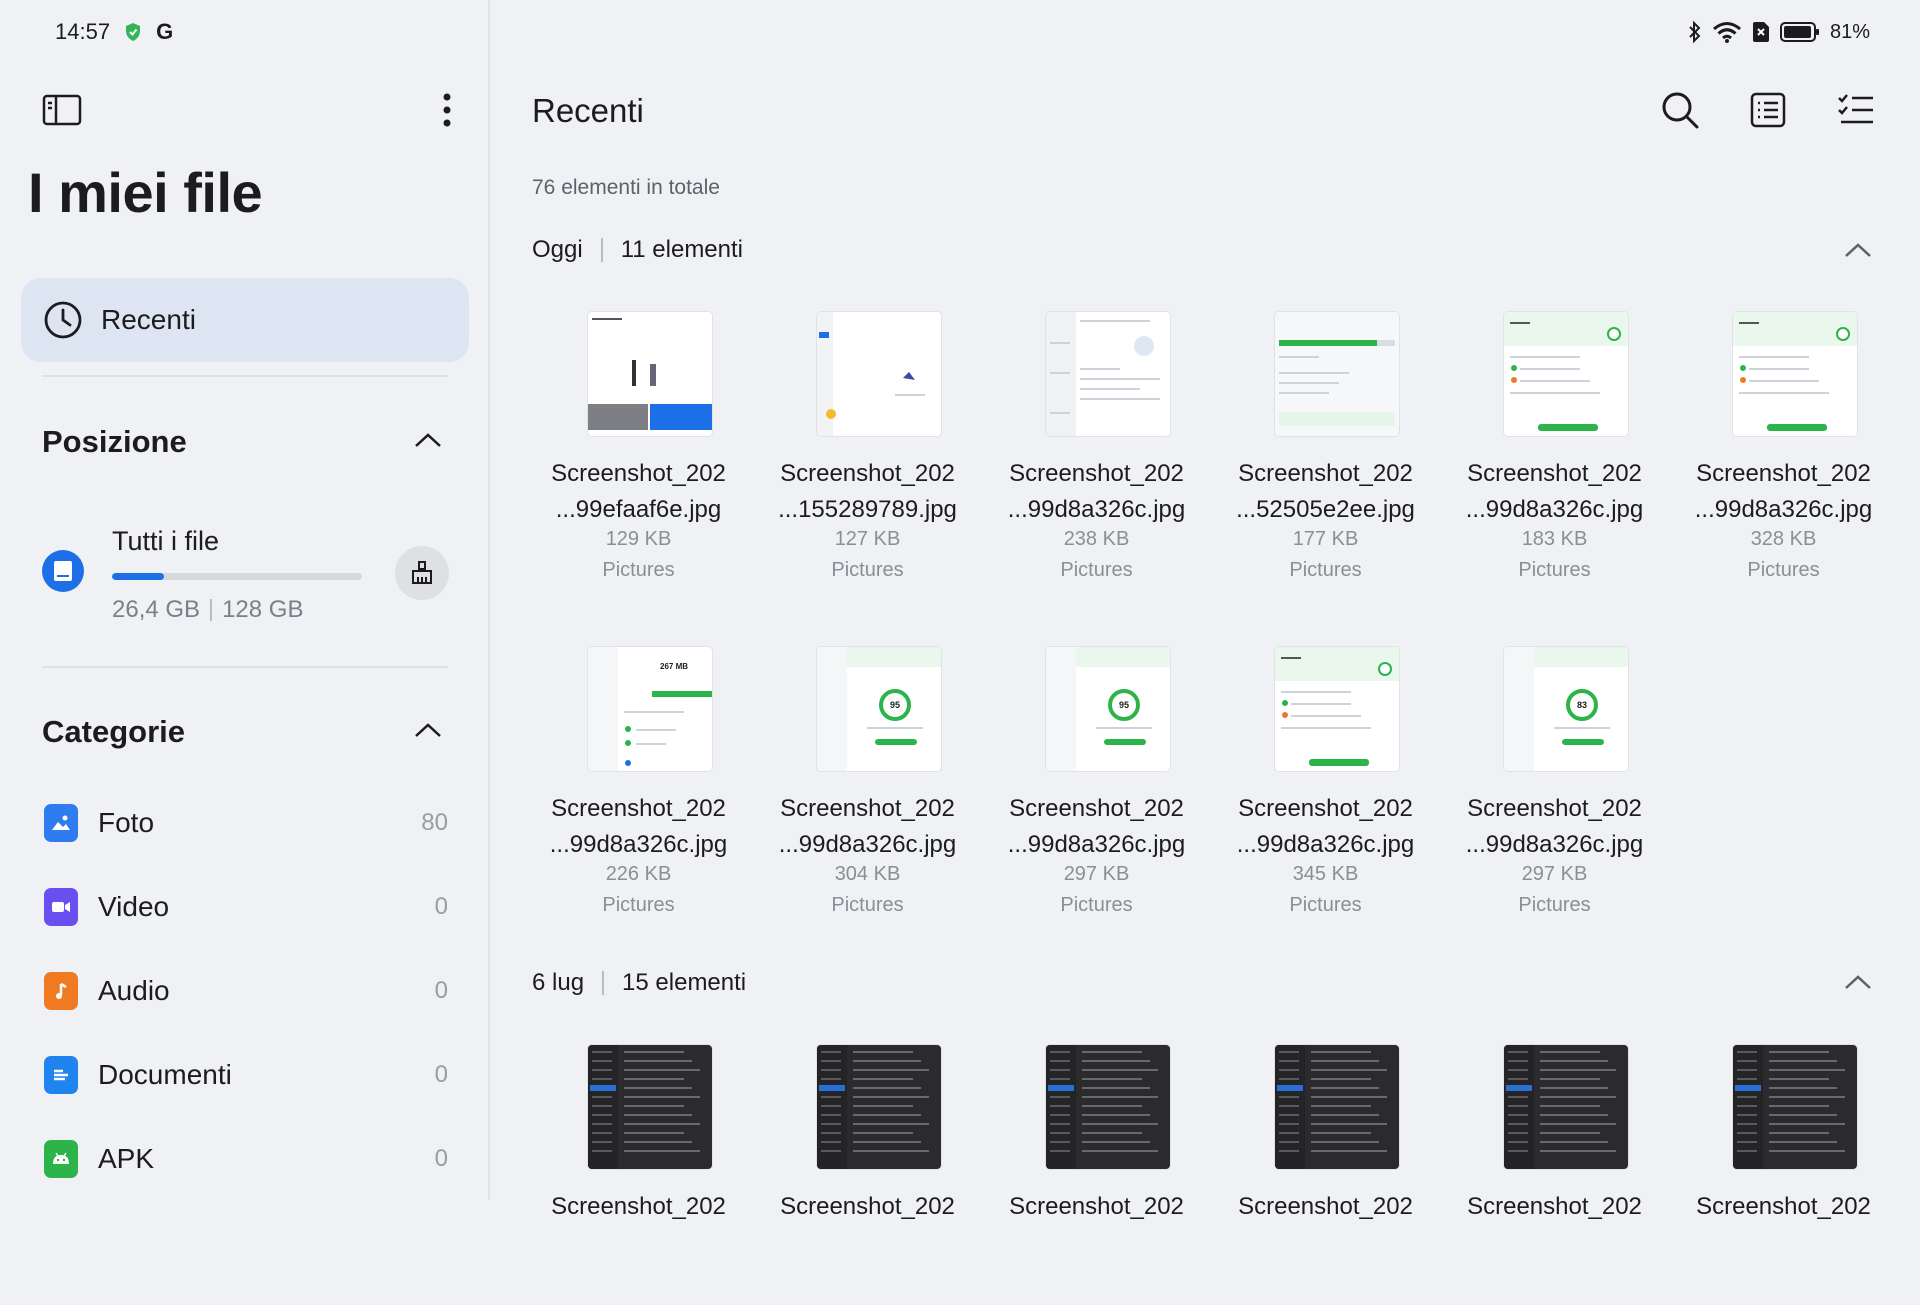 The width and height of the screenshot is (1920, 1305). Describe the element at coordinates (156, 609) in the screenshot. I see `storage-used: 26,4 GB` at that location.